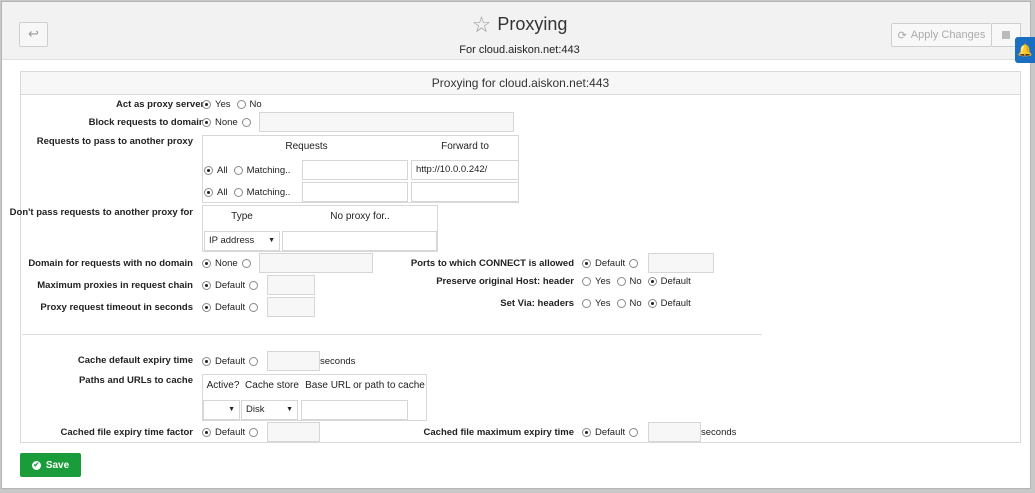 The width and height of the screenshot is (1035, 493). What do you see at coordinates (291, 285) in the screenshot?
I see `max-proxies-input` at bounding box center [291, 285].